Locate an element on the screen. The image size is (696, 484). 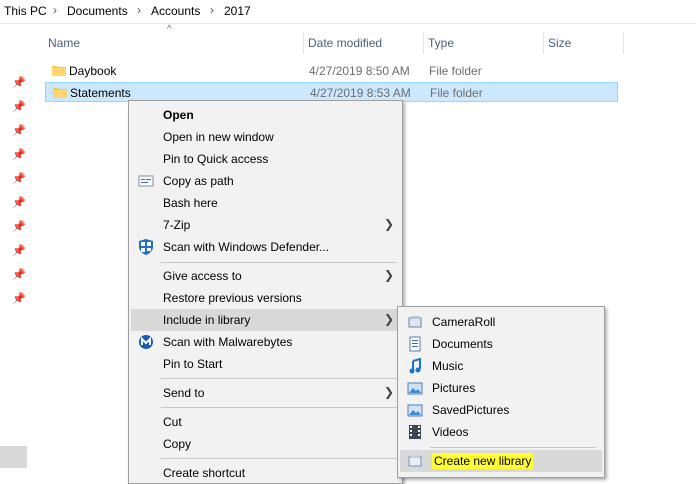
breadcrumb-documents: Documents is located at coordinates (97, 11).